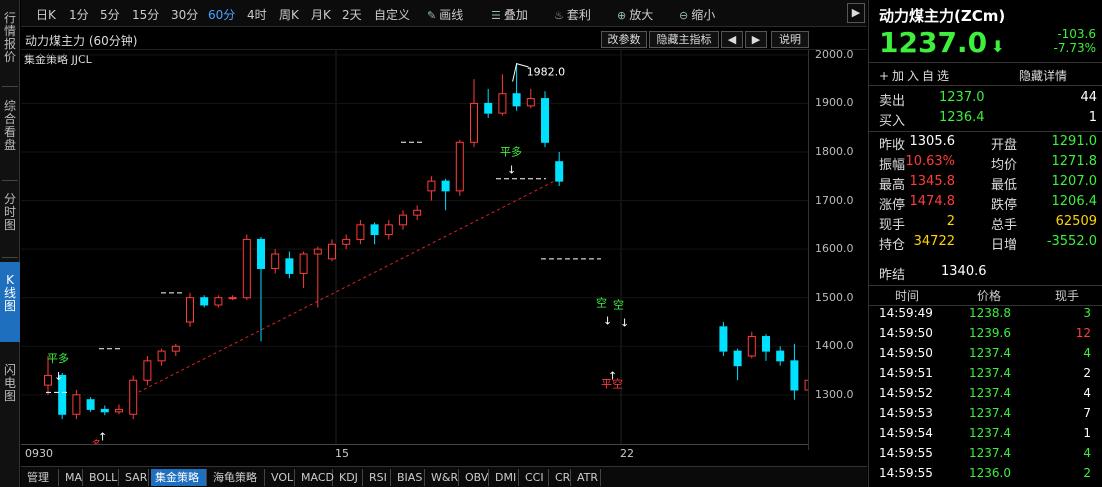  I want to click on stat-row: 现手 2 总手 62509, so click(988, 223).